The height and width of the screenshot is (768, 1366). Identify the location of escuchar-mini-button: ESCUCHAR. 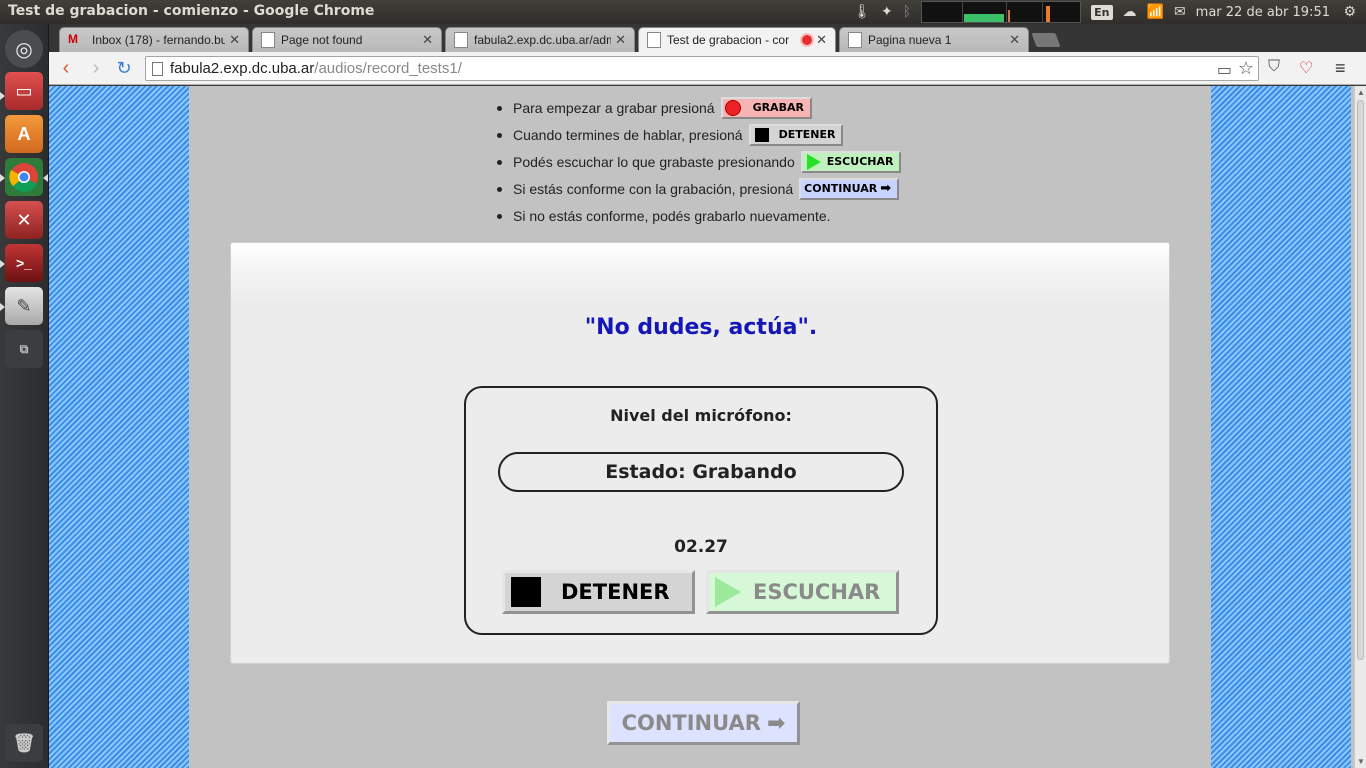
(851, 161).